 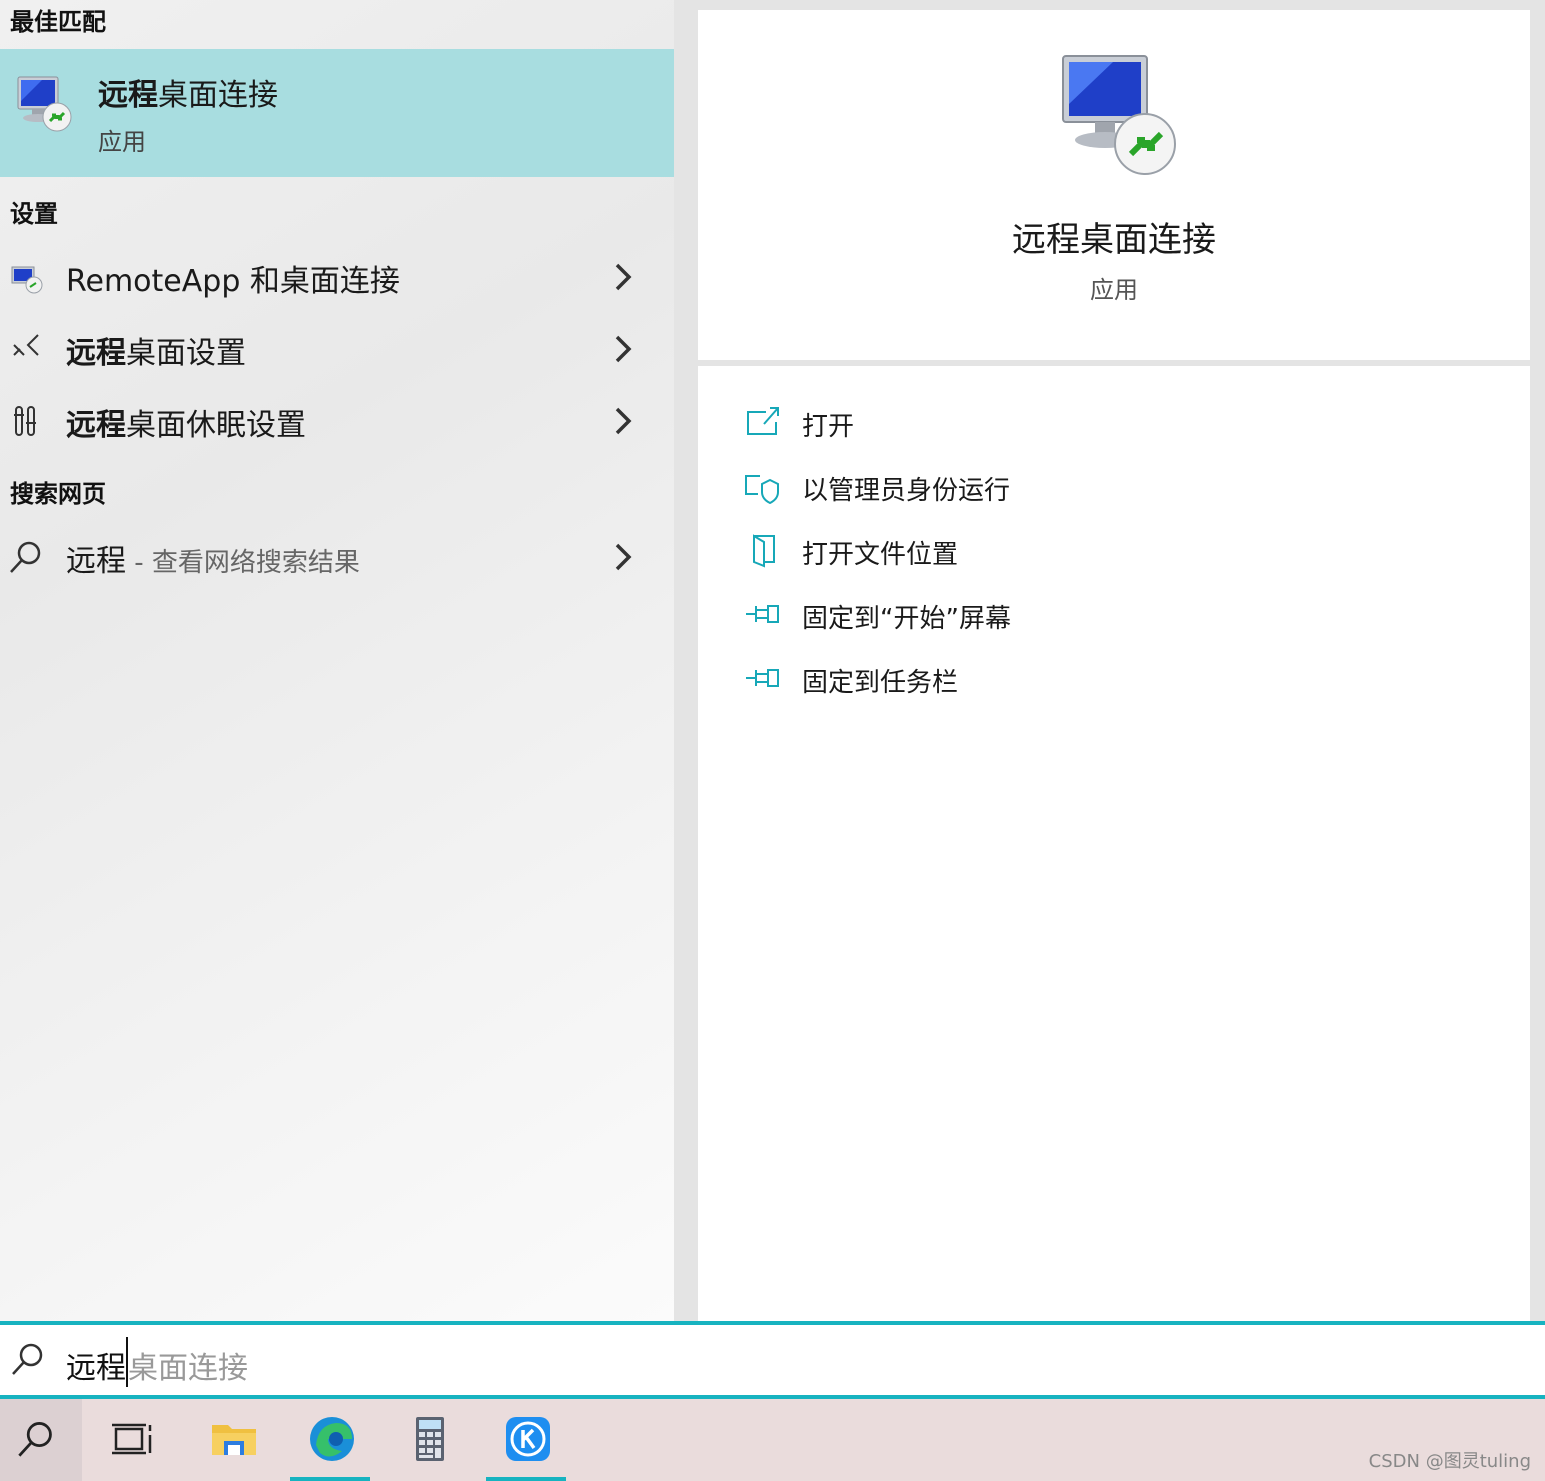 I want to click on web-search-item: 远程 - 查看网络搜索结果, so click(x=337, y=557).